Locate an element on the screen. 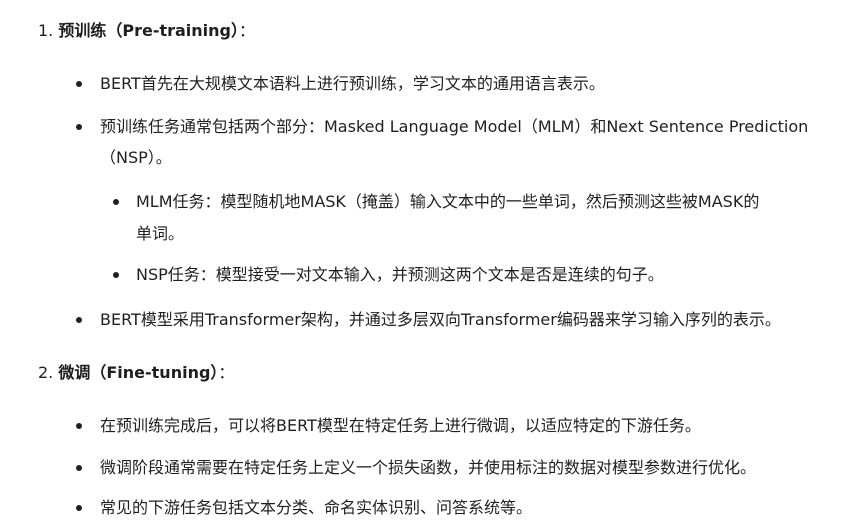 The image size is (858, 527). section-title: 微调（Fine-tuning） is located at coordinates (138, 372).